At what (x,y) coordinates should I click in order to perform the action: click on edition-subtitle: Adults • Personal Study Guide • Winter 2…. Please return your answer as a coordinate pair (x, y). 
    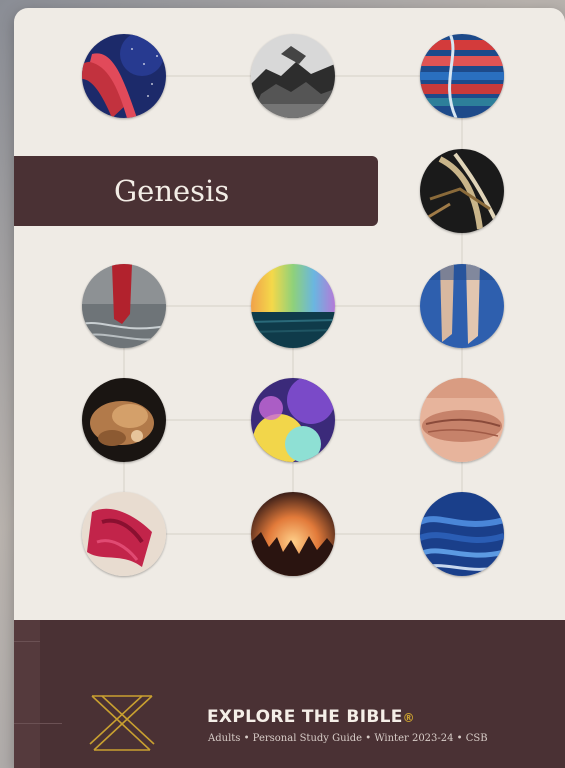
    Looking at the image, I should click on (348, 738).